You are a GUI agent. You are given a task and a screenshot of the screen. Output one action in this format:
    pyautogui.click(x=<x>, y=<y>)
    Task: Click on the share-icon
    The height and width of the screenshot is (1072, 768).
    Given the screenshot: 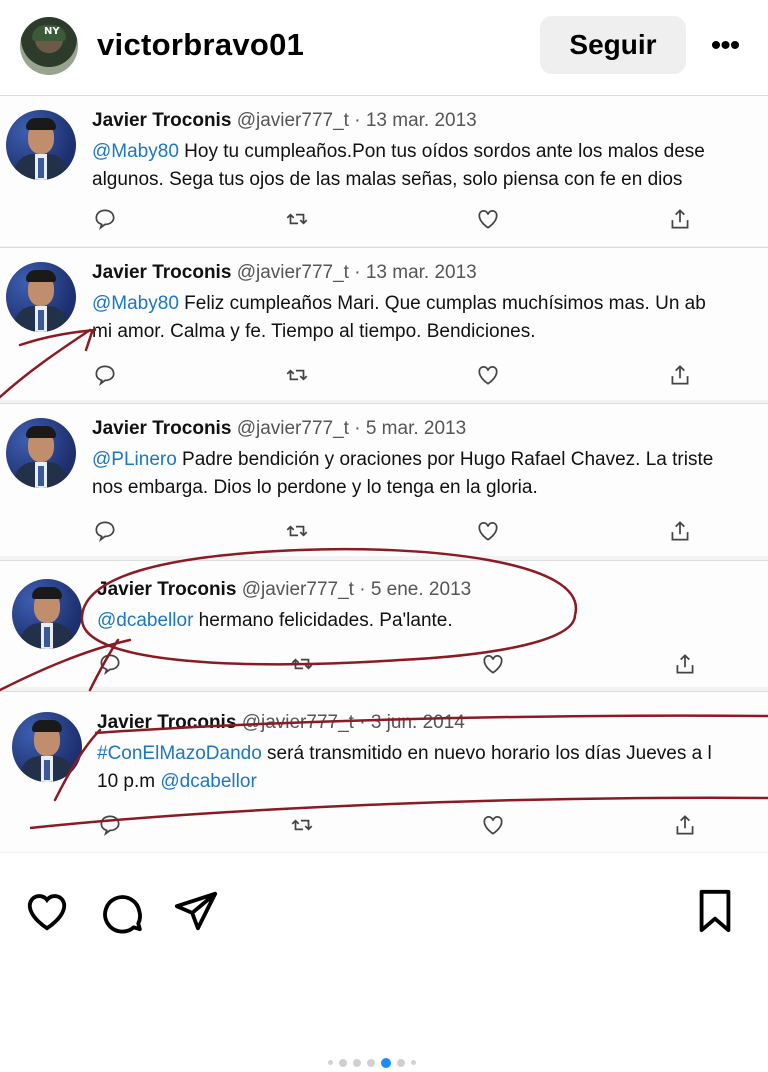 What is the action you would take?
    pyautogui.click(x=196, y=911)
    